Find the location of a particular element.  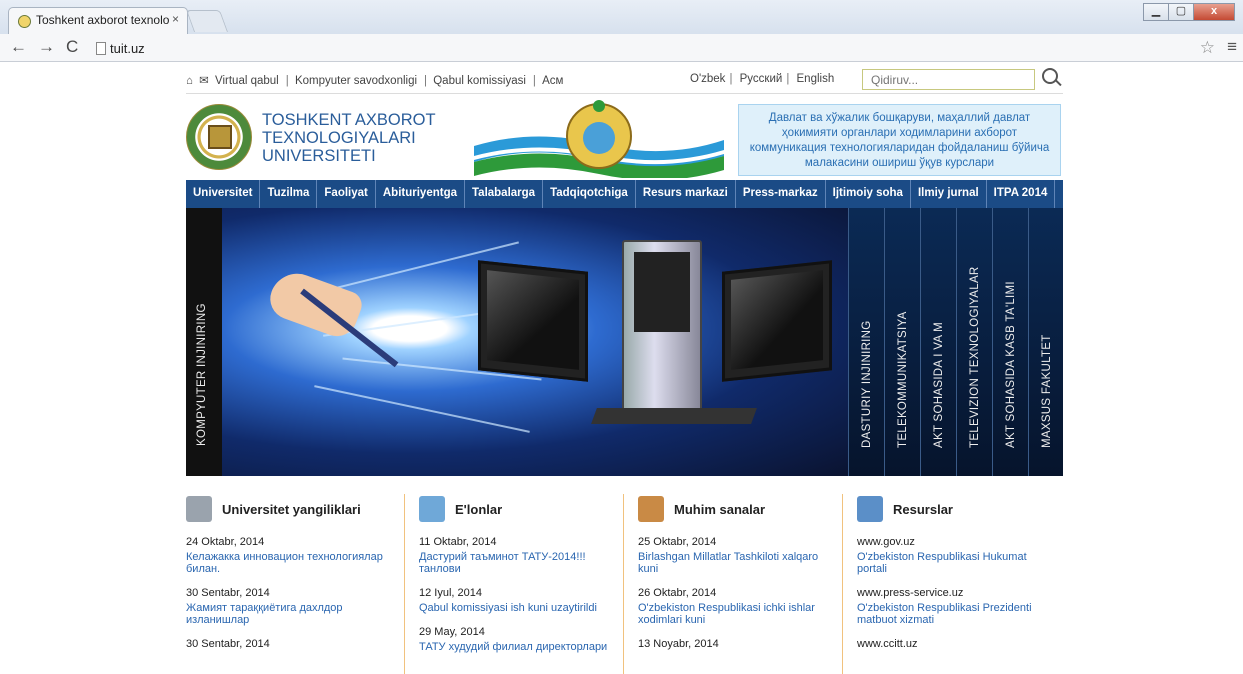

university-logo is located at coordinates (219, 137).